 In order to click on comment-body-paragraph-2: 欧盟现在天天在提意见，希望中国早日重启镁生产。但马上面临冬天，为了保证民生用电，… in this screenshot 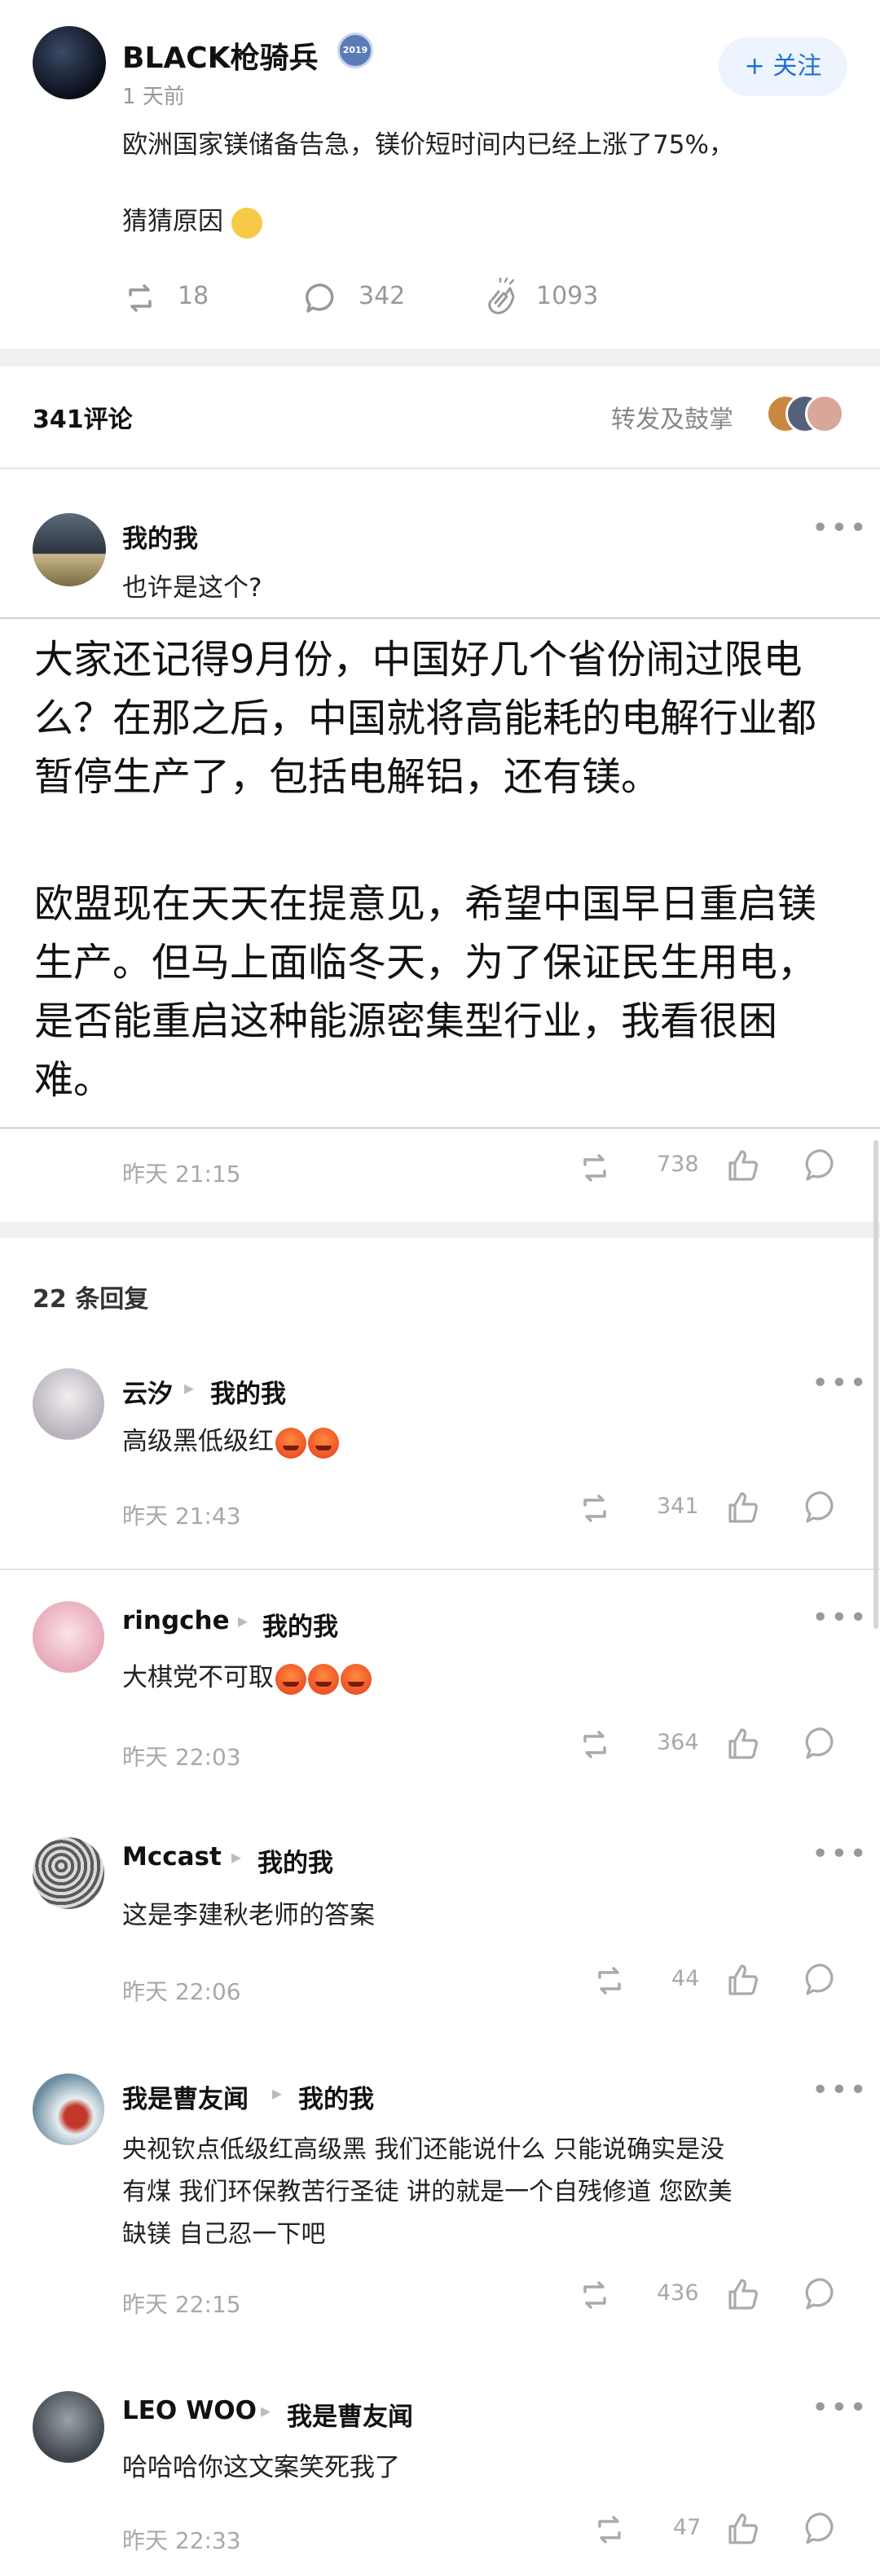, I will do `click(425, 992)`.